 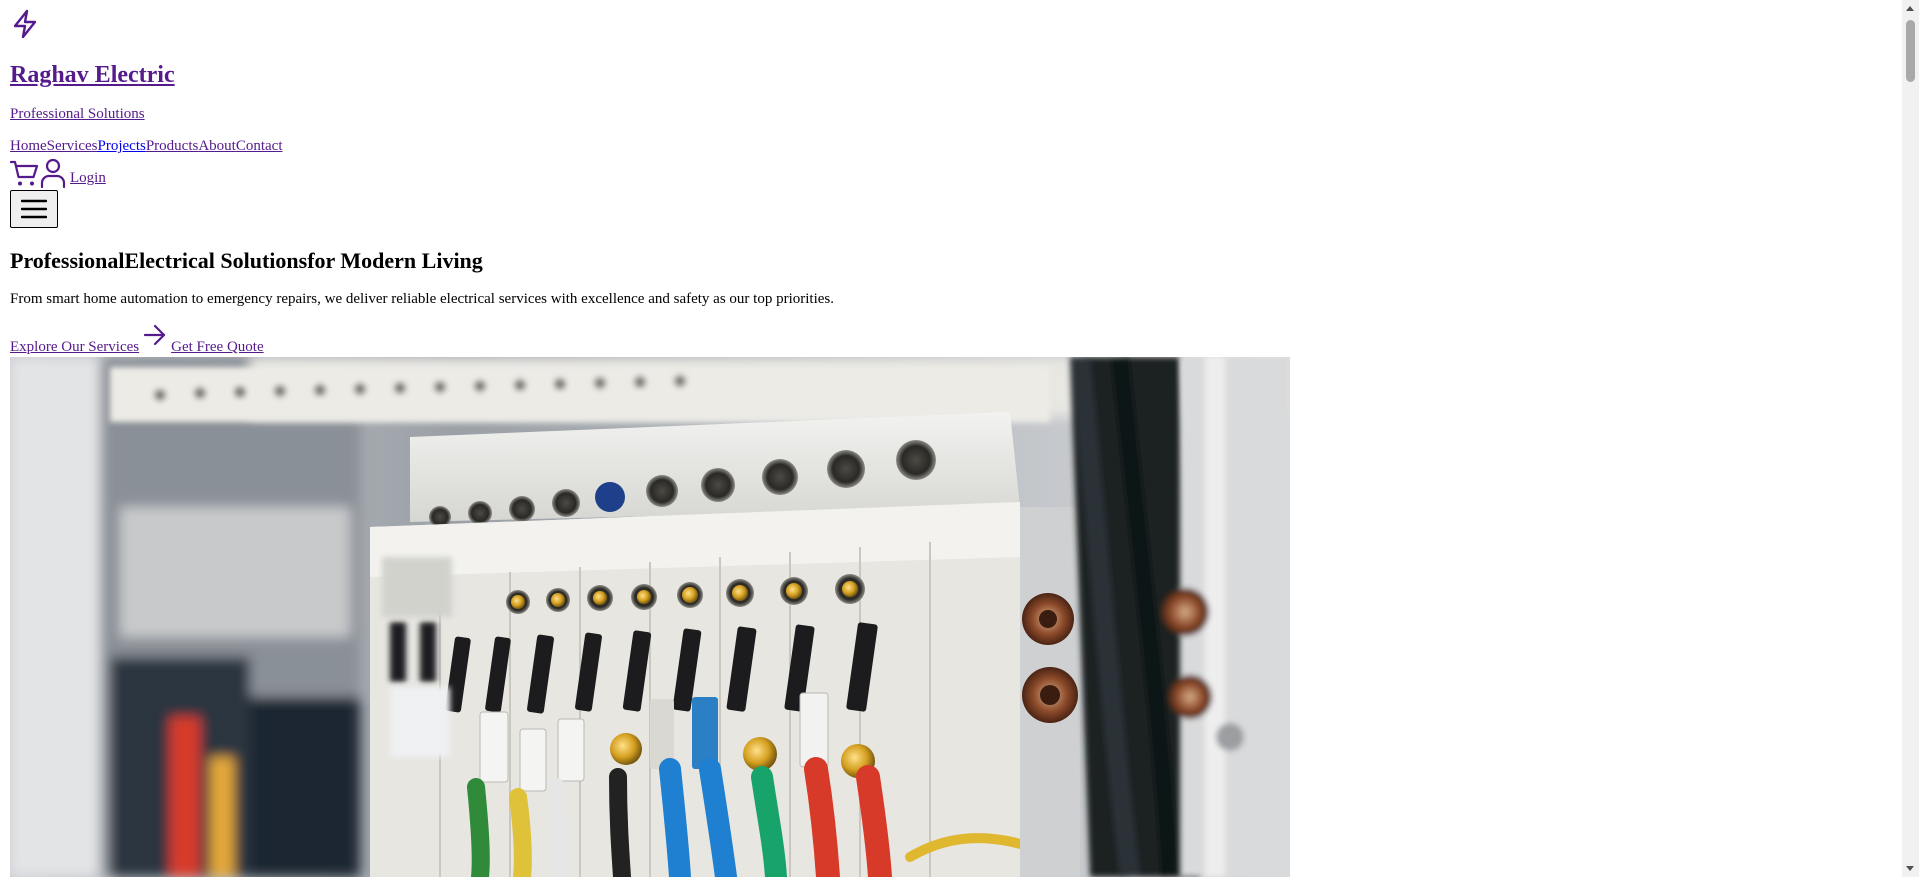 I want to click on user-icon, so click(x=53, y=173).